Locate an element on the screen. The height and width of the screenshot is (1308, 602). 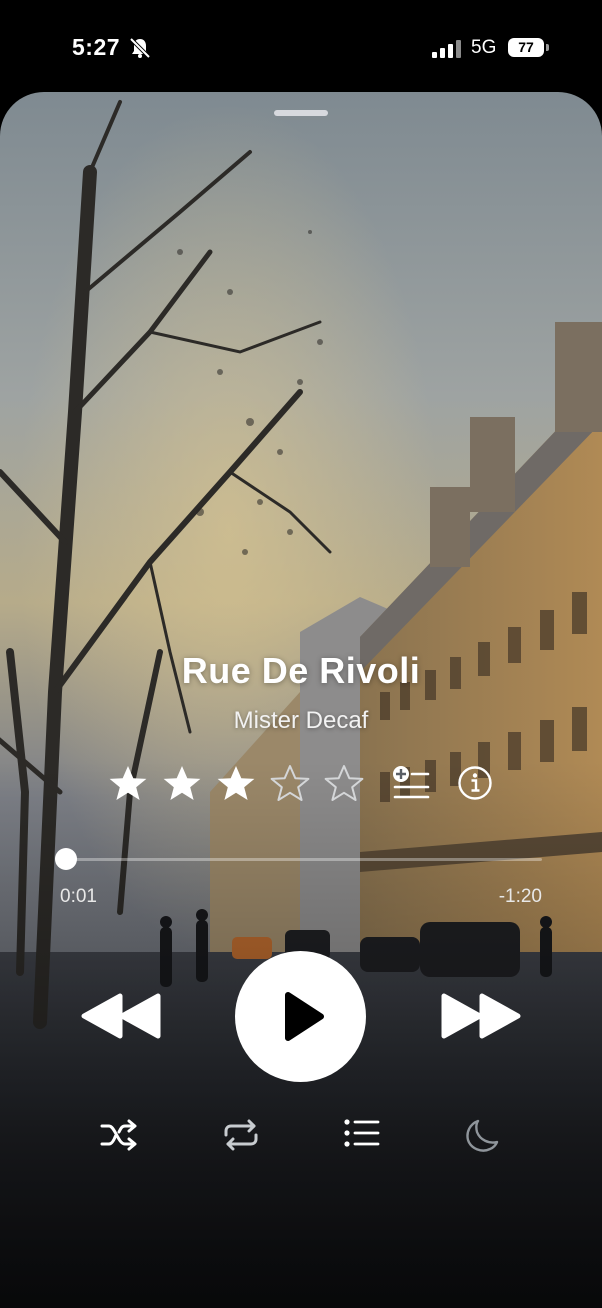
status-bar: 5:27 5G 77 is located at coordinates (301, 46).